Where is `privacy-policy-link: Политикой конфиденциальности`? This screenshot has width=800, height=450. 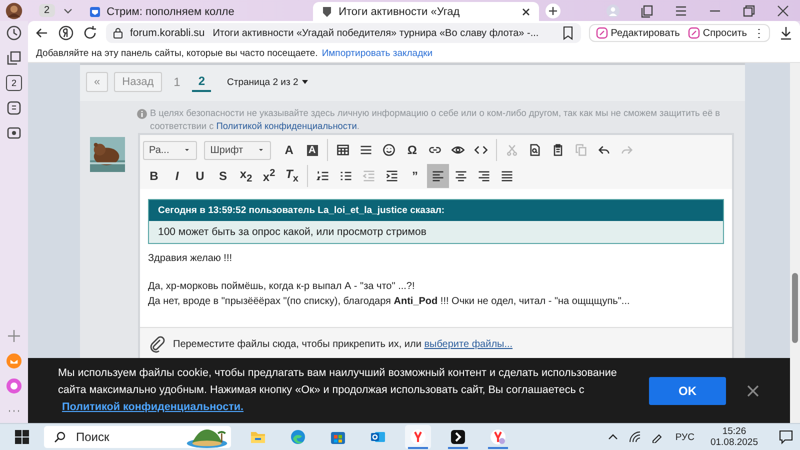
privacy-policy-link: Политикой конфиденциальности is located at coordinates (286, 125).